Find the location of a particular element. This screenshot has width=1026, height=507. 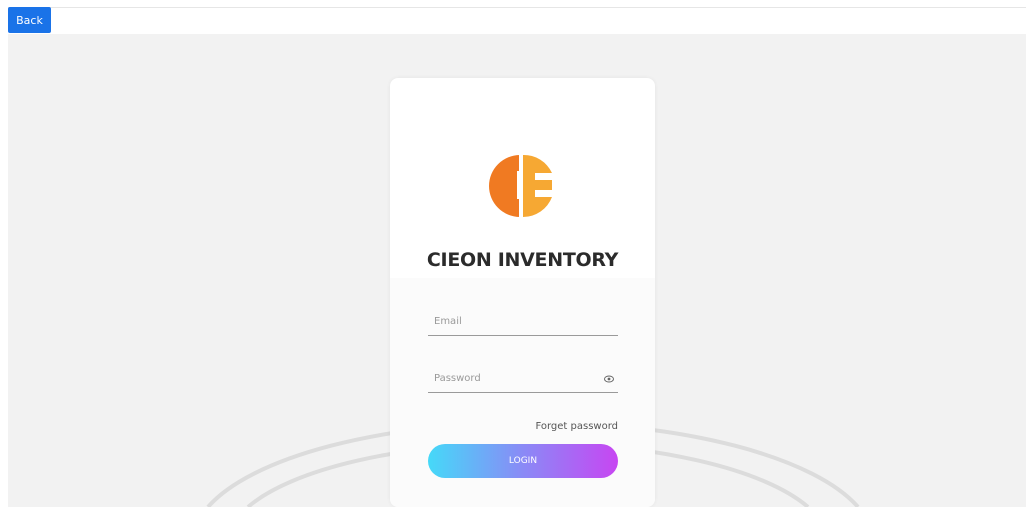

login-button: LOGIN is located at coordinates (523, 461).